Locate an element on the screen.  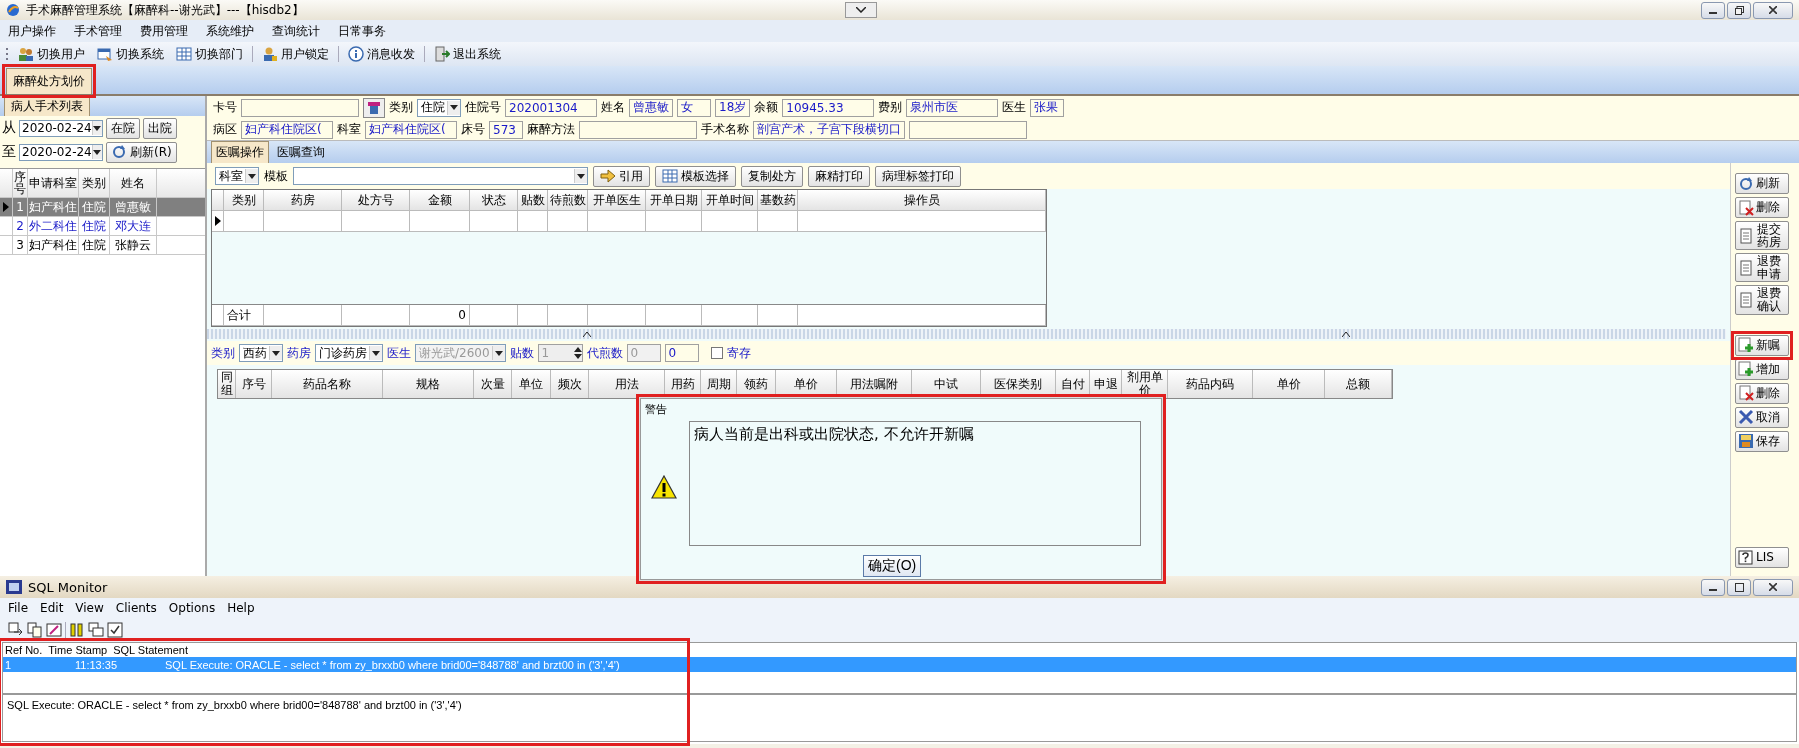
menu-item: Edit is located at coordinates (52, 608).